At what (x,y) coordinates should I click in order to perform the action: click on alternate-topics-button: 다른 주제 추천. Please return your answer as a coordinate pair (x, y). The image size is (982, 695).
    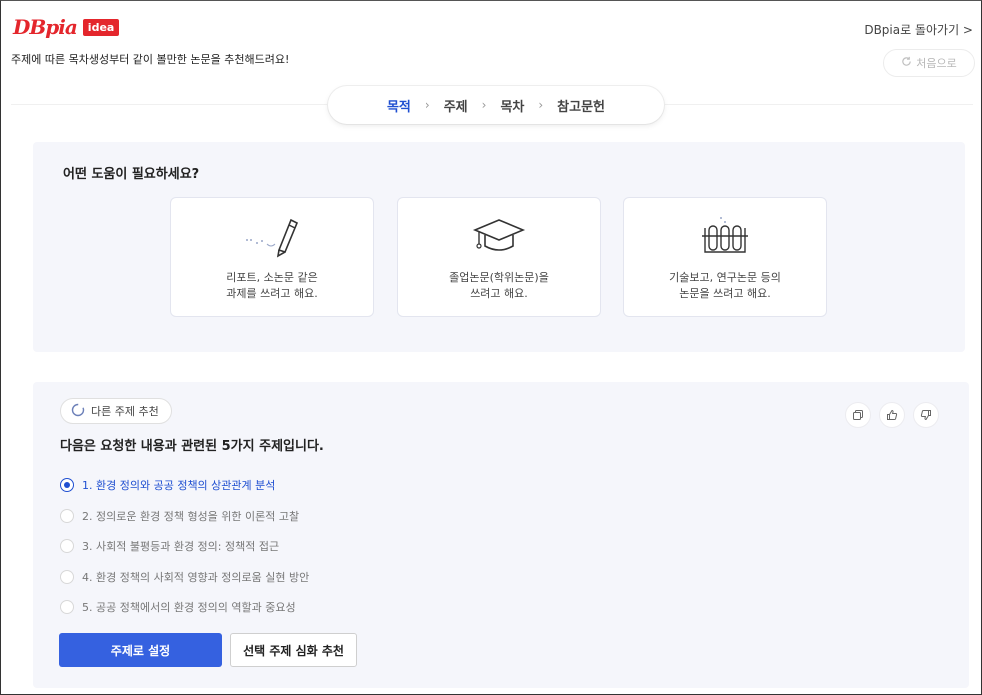
    Looking at the image, I should click on (116, 411).